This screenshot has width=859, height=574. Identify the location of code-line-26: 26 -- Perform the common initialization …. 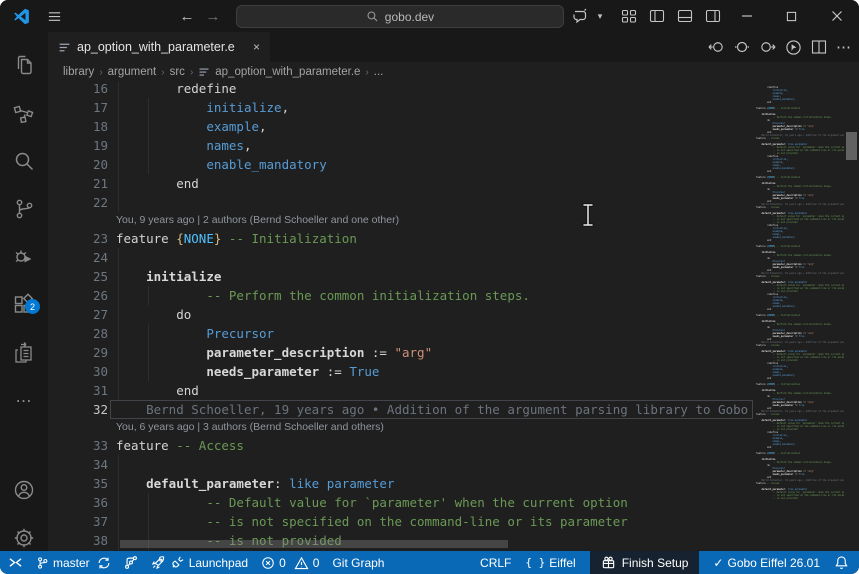
(453, 295).